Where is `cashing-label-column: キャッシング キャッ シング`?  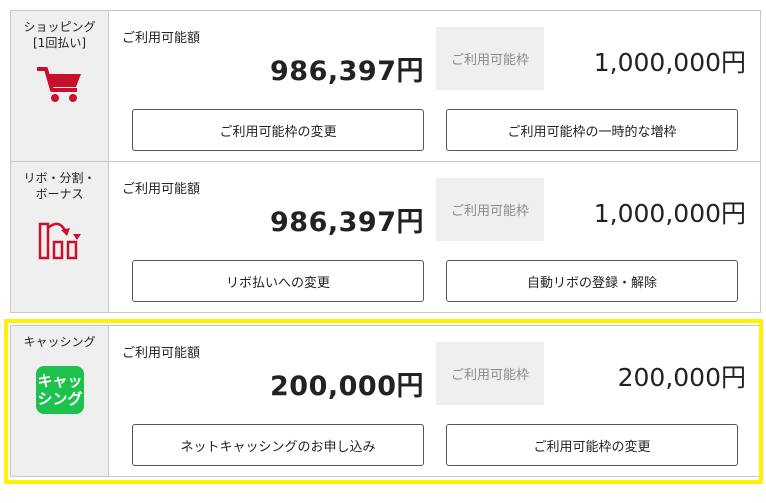
cashing-label-column: キャッシング キャッ シング is located at coordinates (60, 401).